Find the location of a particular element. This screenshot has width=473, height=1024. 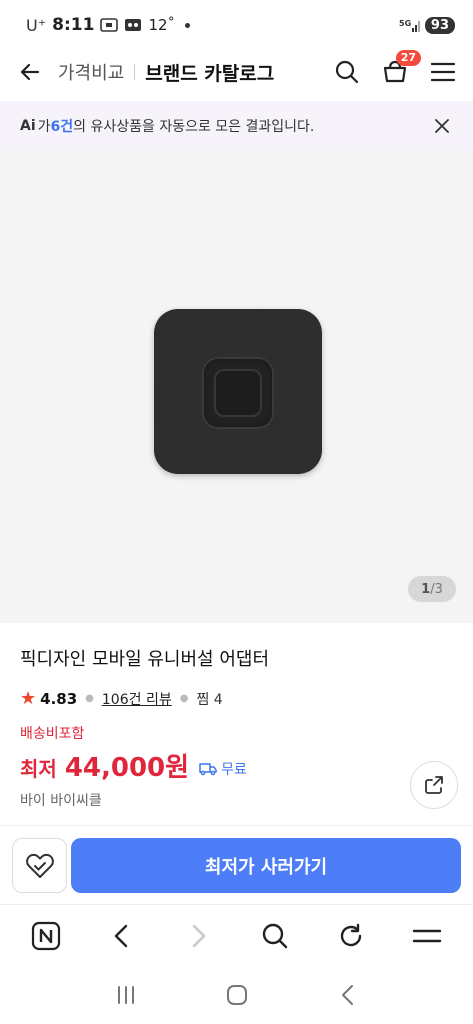

browser-reload-button is located at coordinates (351, 936).